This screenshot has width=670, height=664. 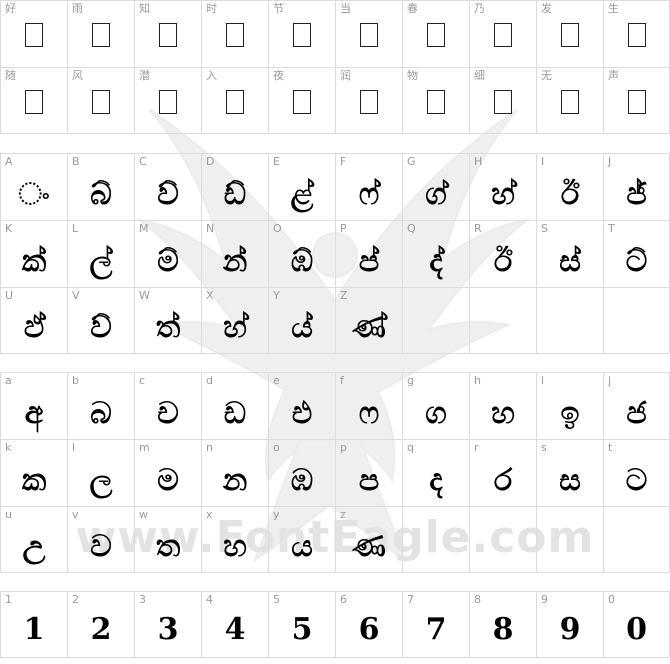 I want to click on glyph-cell: fෆ, so click(x=368, y=405).